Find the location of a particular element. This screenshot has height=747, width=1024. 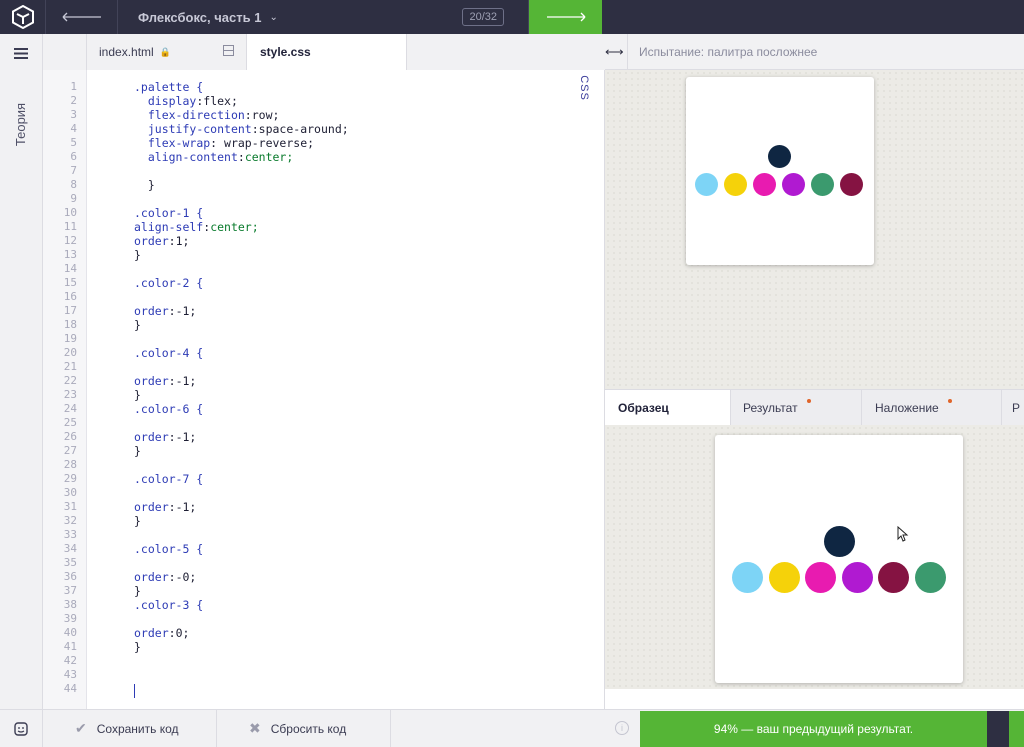

line-number: 16 is located at coordinates (70, 296).